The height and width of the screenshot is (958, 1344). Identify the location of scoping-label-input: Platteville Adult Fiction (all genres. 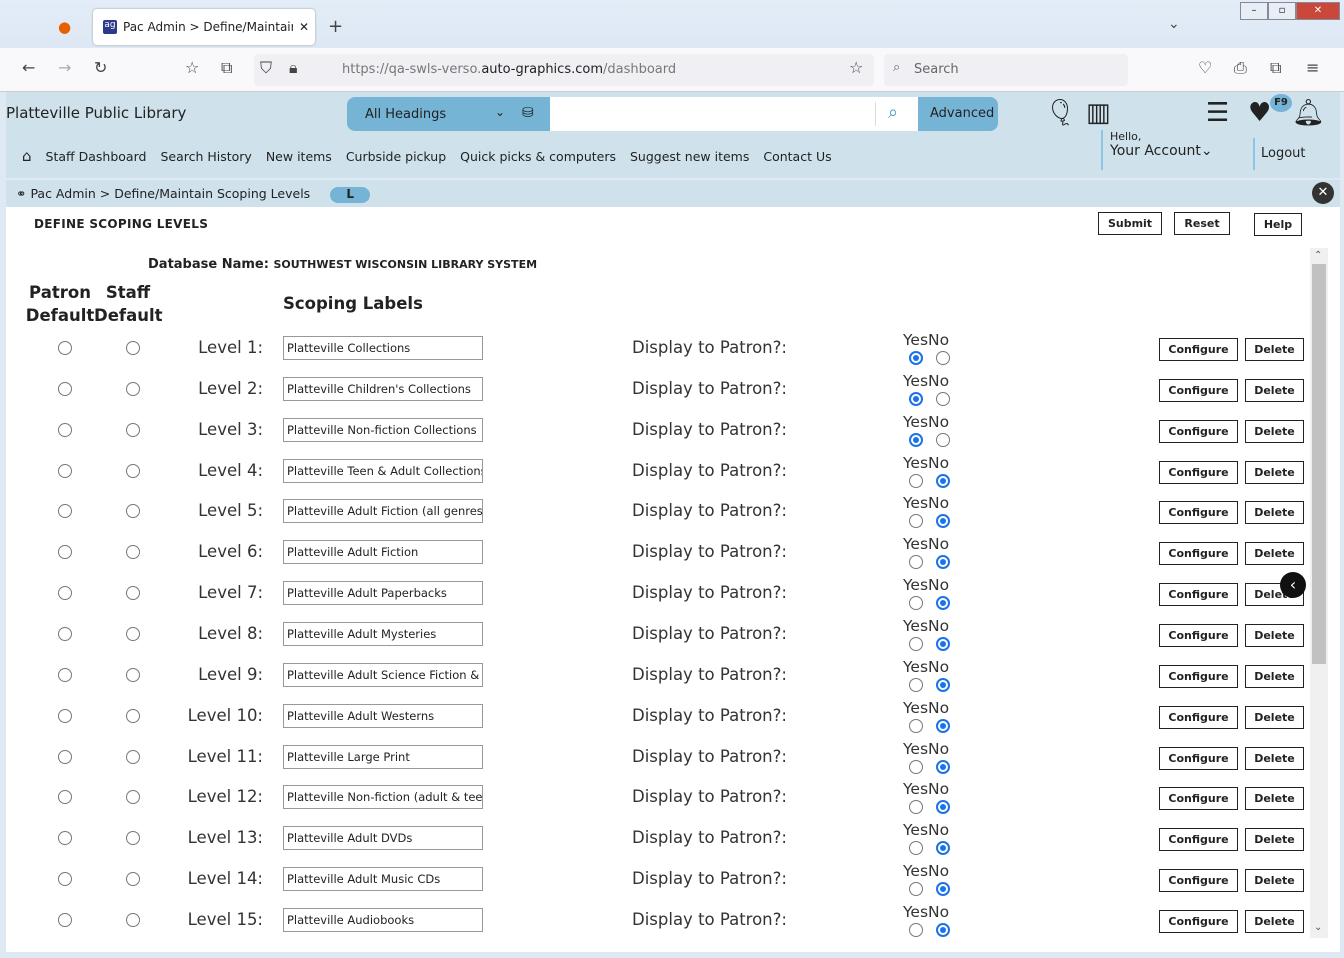
(383, 511).